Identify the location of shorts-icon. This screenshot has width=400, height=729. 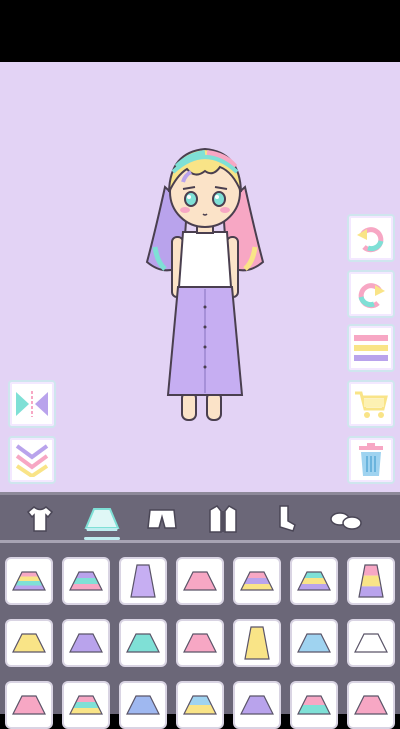
(162, 519).